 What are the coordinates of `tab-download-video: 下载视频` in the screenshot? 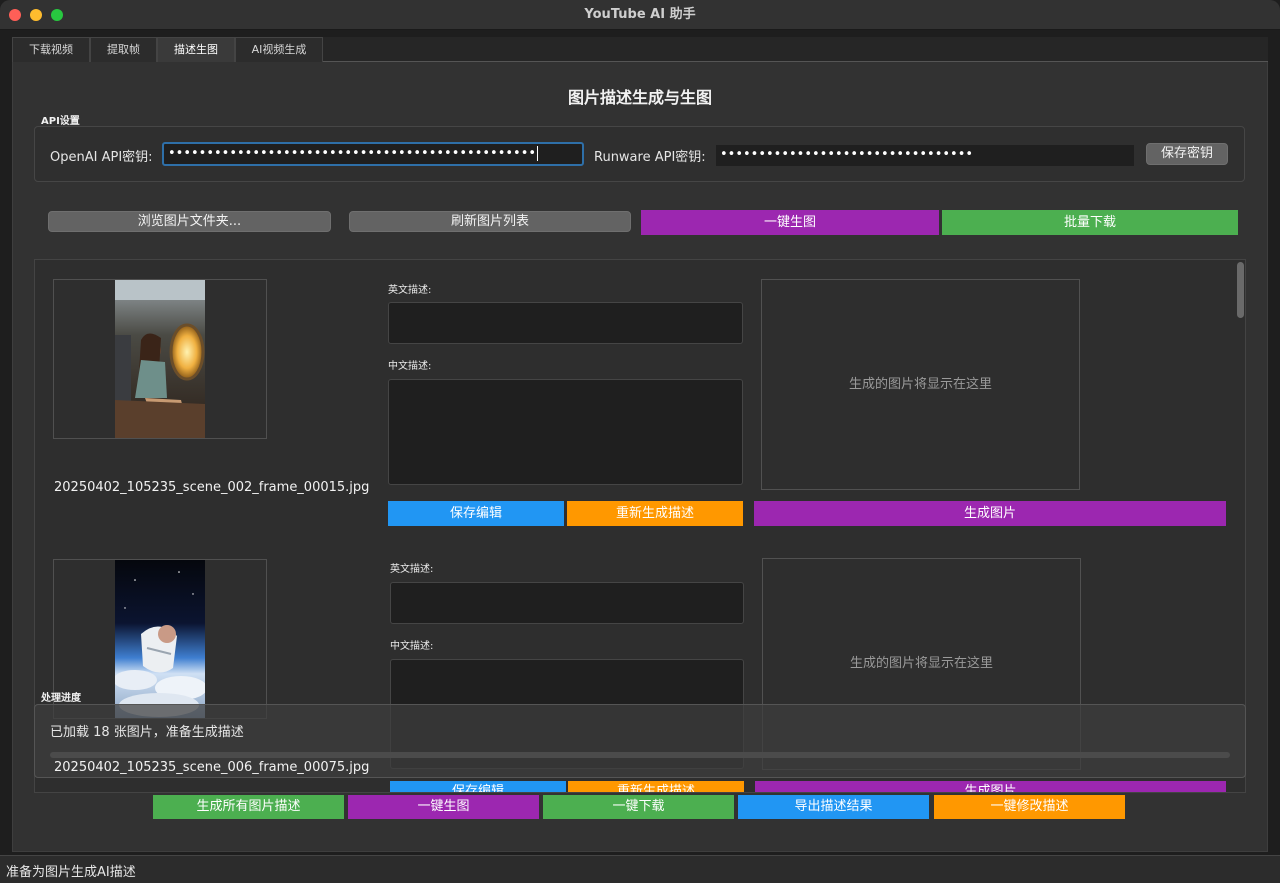 It's located at (51, 49).